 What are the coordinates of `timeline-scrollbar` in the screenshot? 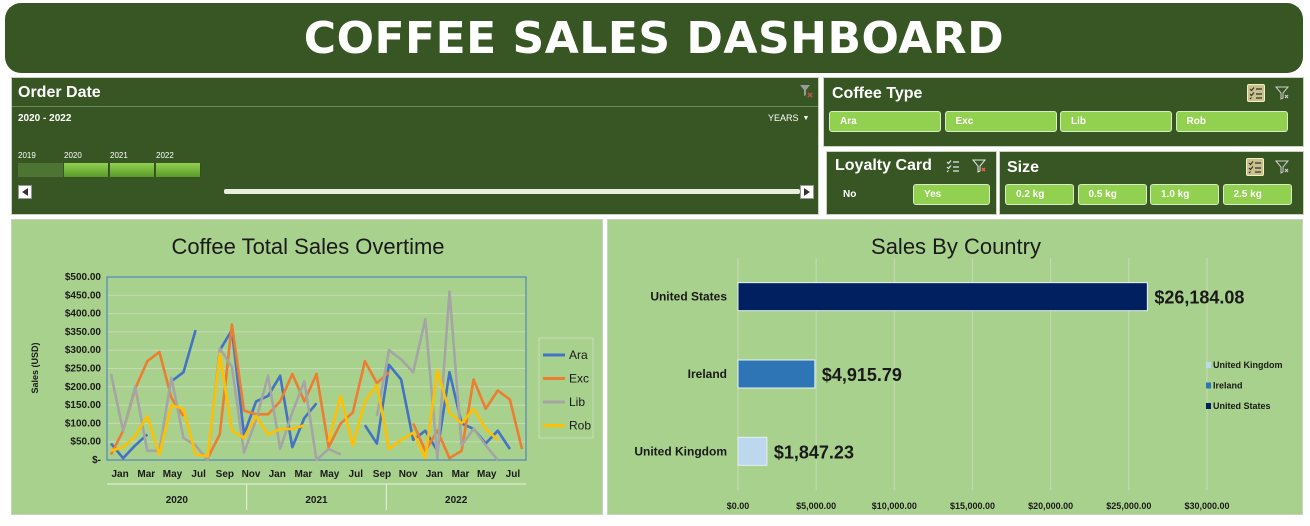 It's located at (512, 191).